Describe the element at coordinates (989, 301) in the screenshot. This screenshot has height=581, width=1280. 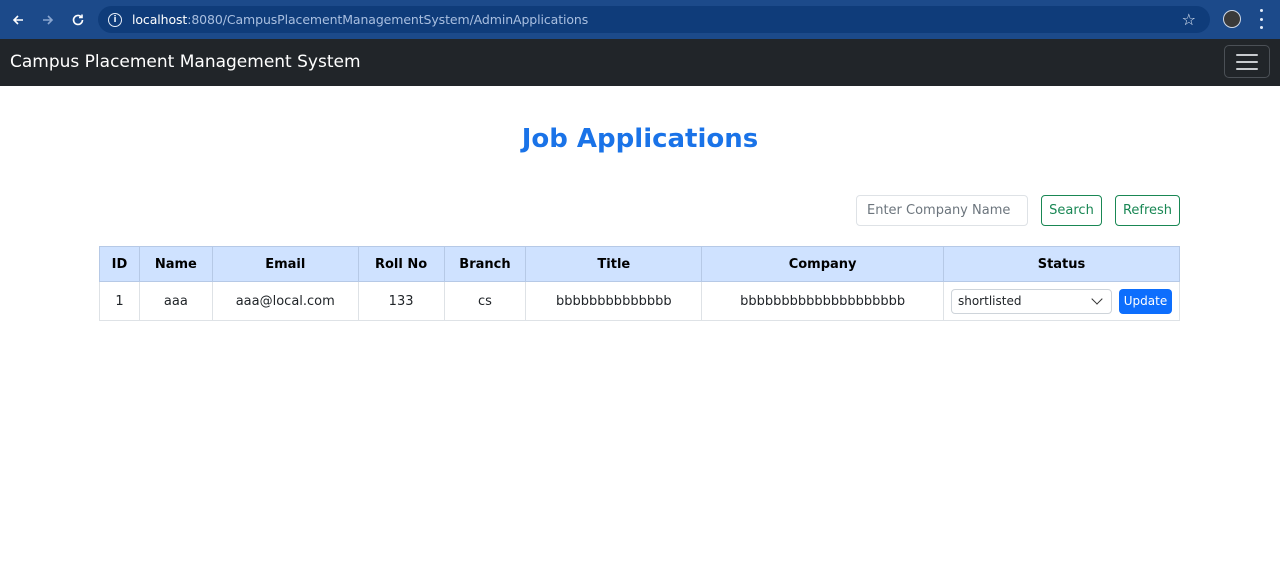
I see `status-select-value: shortlisted` at that location.